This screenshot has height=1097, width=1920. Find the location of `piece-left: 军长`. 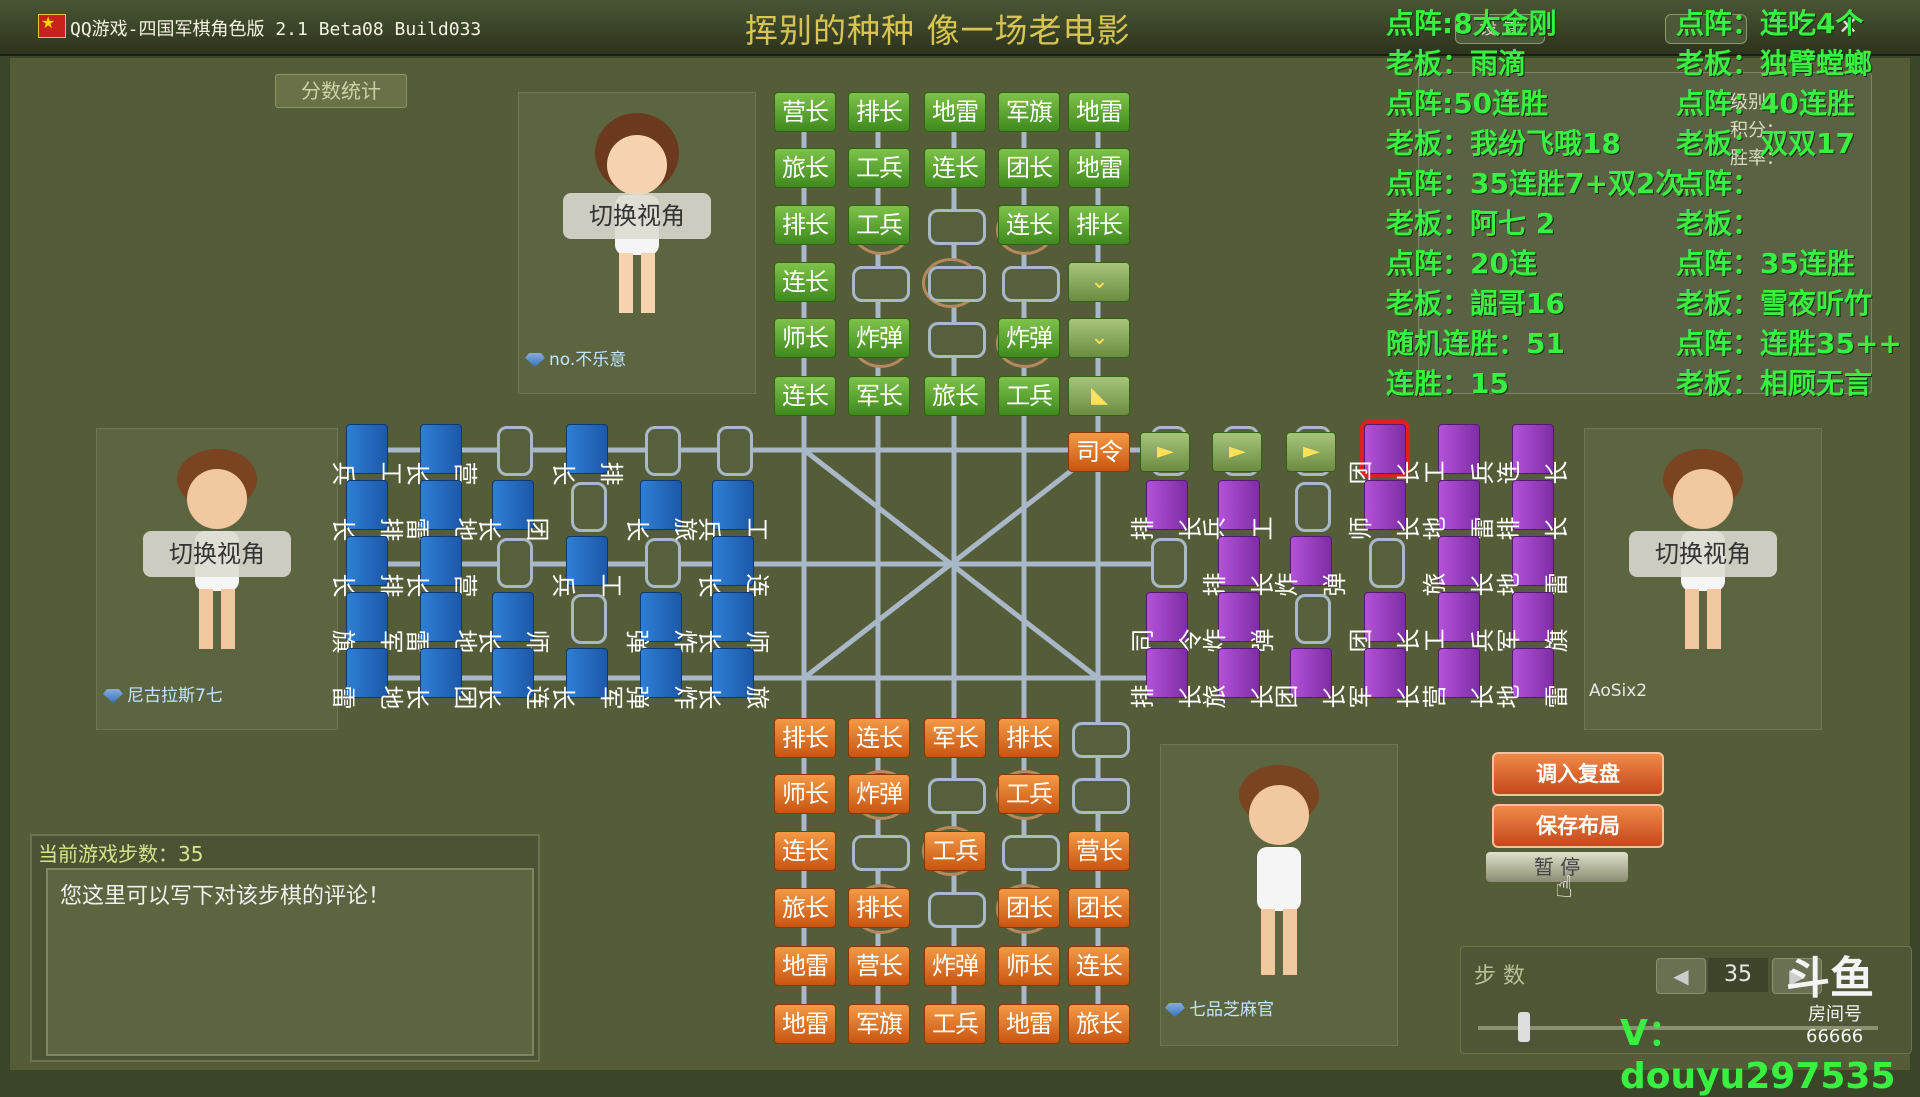

piece-left: 军长 is located at coordinates (587, 678).